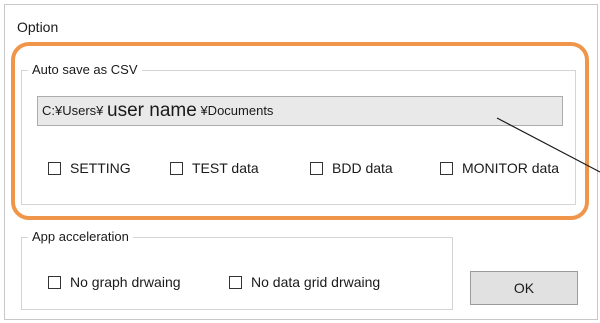  What do you see at coordinates (524, 288) in the screenshot?
I see `ok-button: OK` at bounding box center [524, 288].